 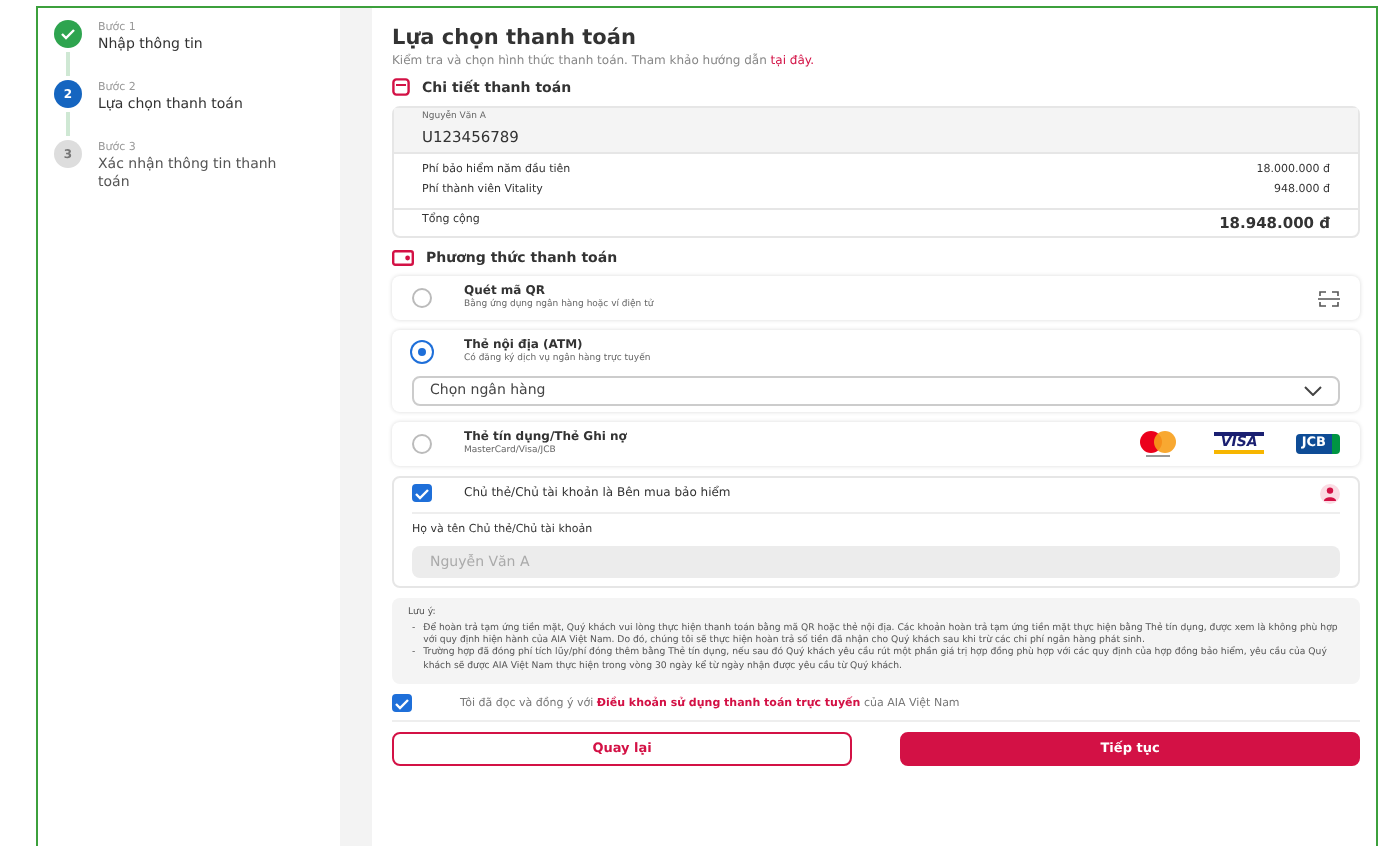 I want to click on check-icon, so click(x=68, y=34).